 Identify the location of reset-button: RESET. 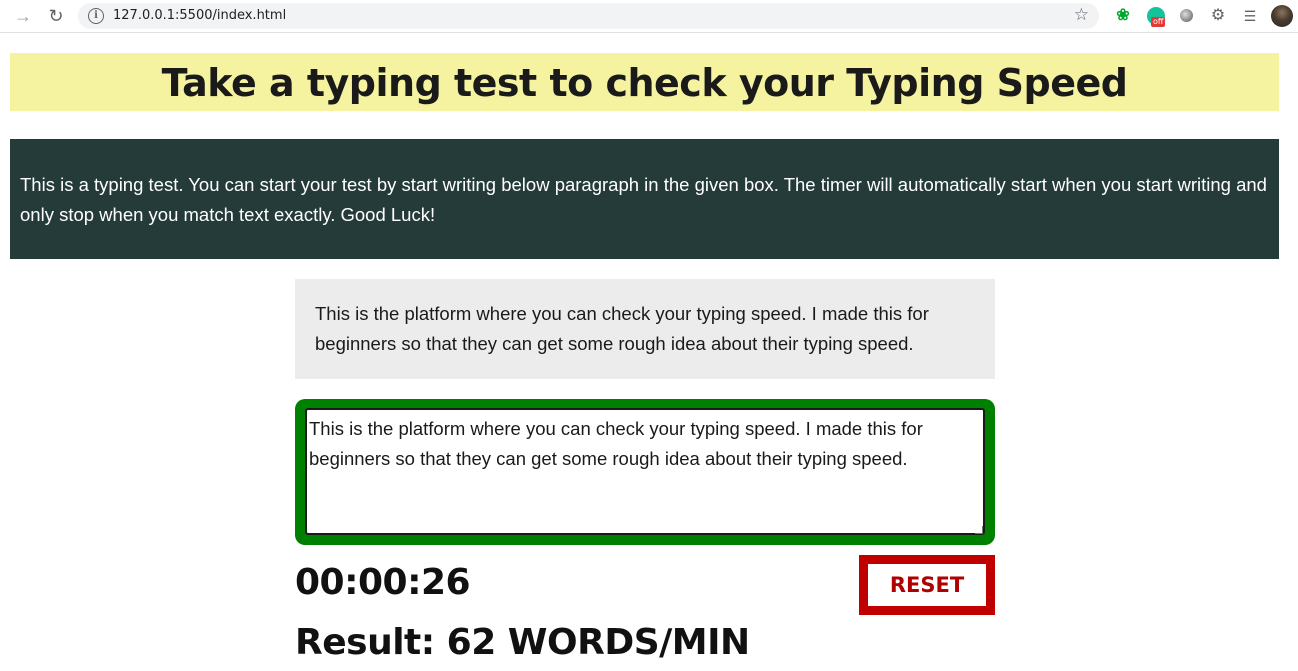
(927, 585).